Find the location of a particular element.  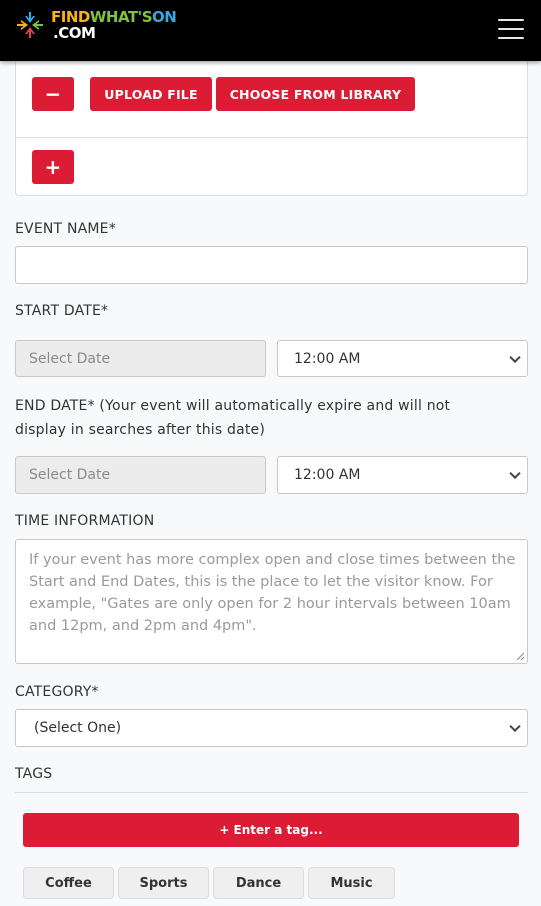

hamburger-menu-icon is located at coordinates (511, 30).